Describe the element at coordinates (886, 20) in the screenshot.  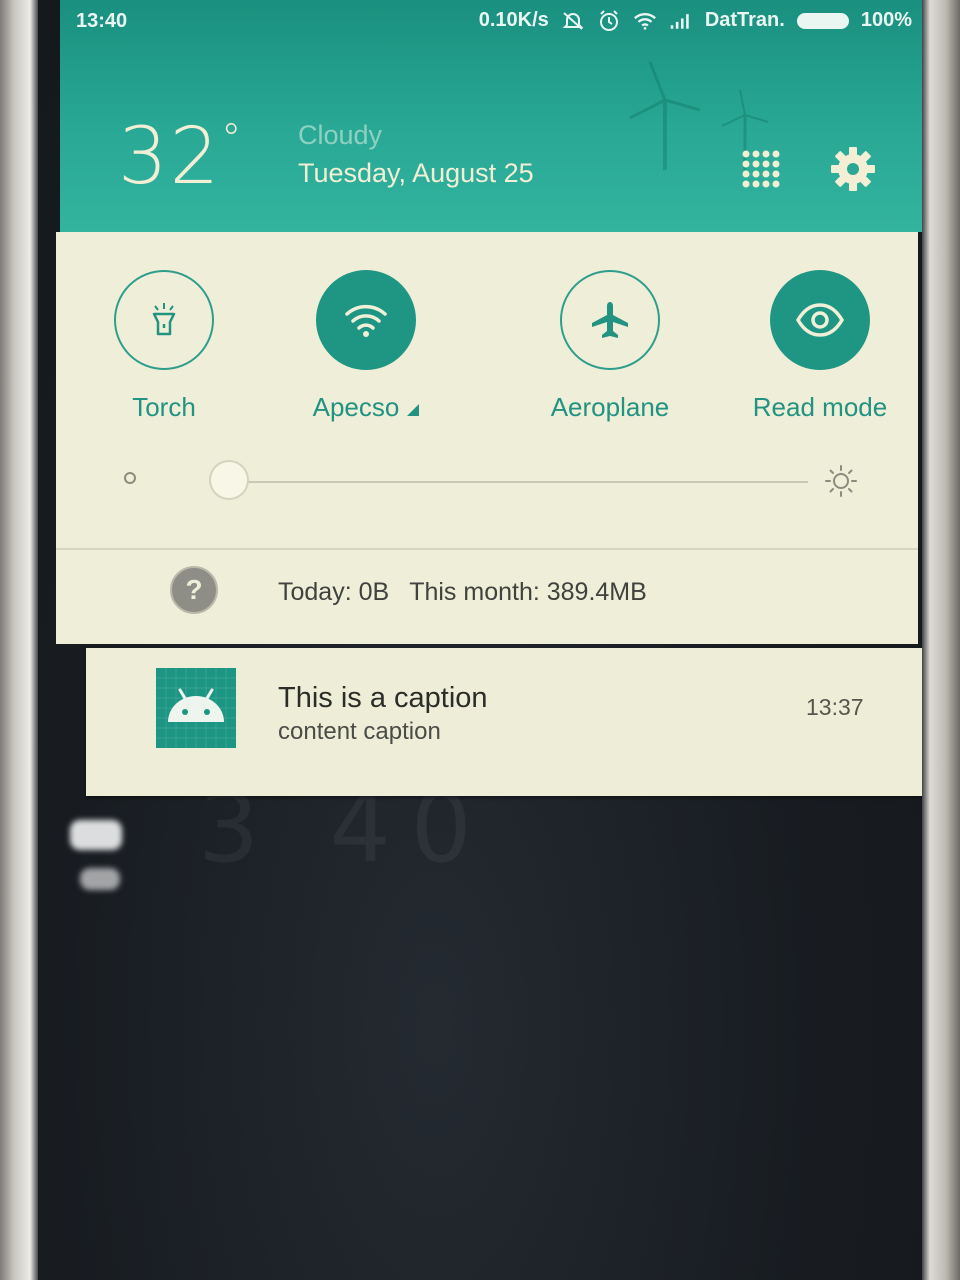
I see `battery-percent: 100%` at that location.